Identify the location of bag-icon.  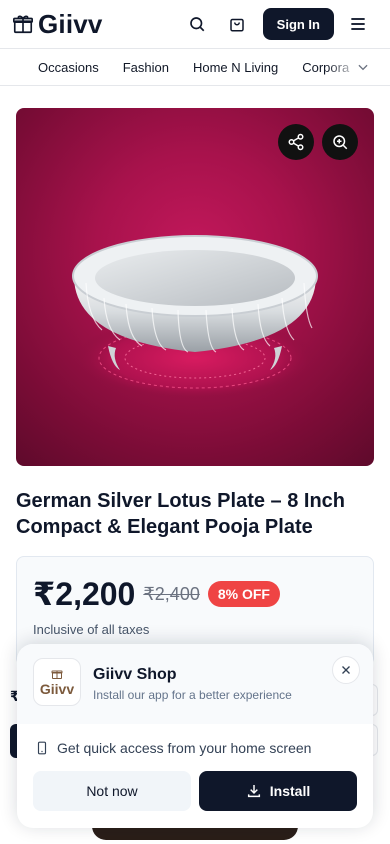
(236, 25).